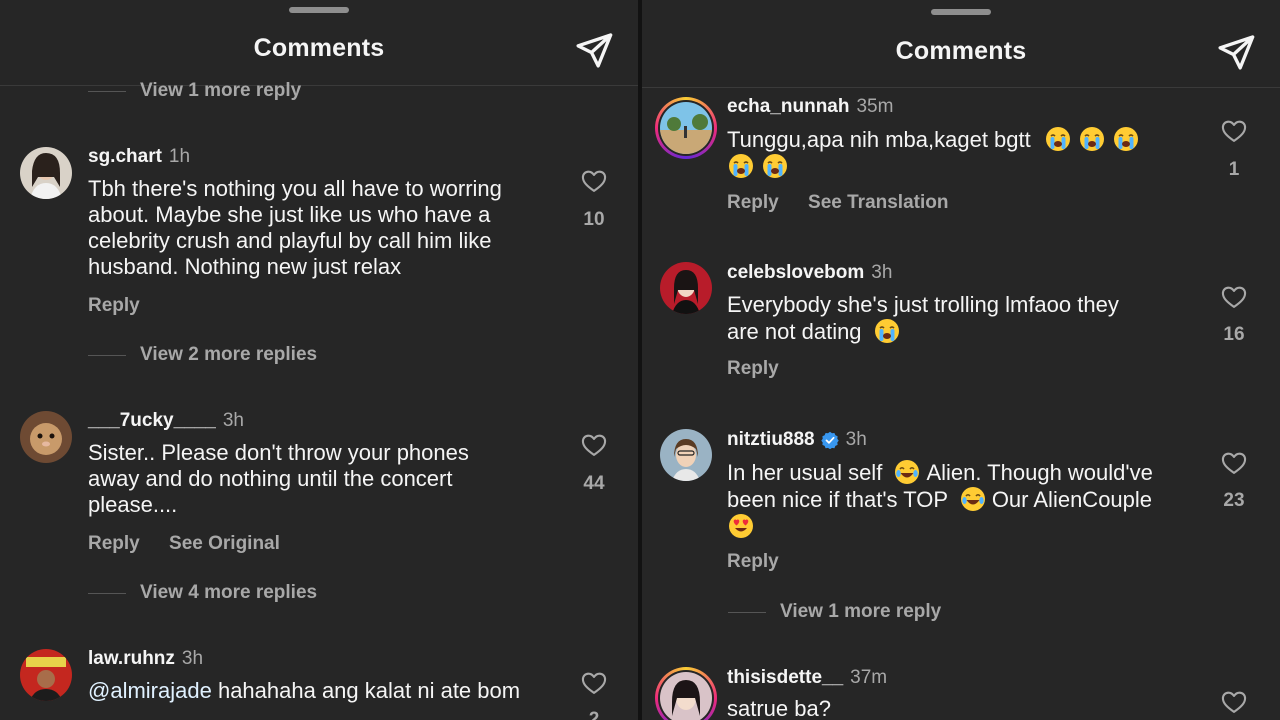 This screenshot has width=1280, height=720. Describe the element at coordinates (795, 273) in the screenshot. I see `username: celebslovebom` at that location.